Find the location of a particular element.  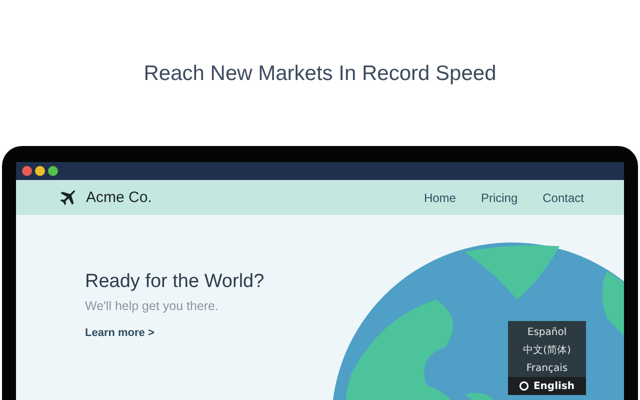

minimize-icon is located at coordinates (40, 171).